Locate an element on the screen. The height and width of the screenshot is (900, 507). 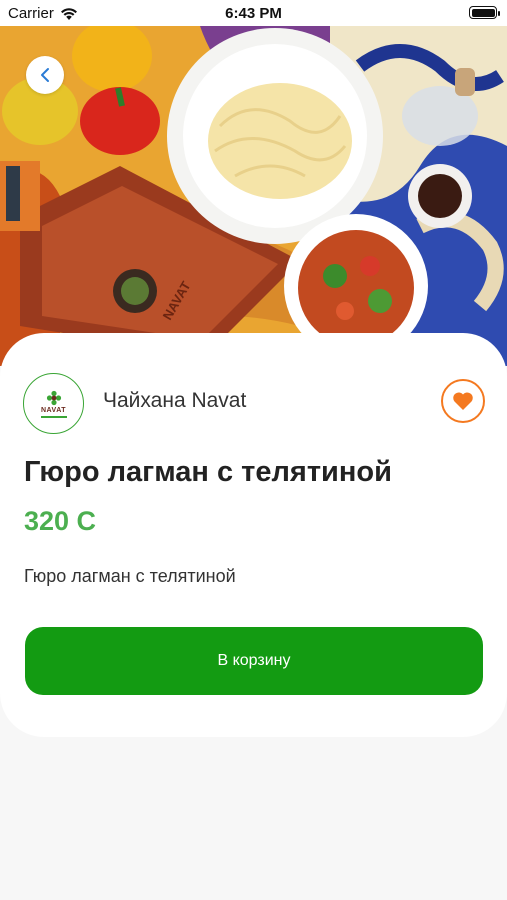
restaurant-name: Чайхана Navat is located at coordinates (174, 401).